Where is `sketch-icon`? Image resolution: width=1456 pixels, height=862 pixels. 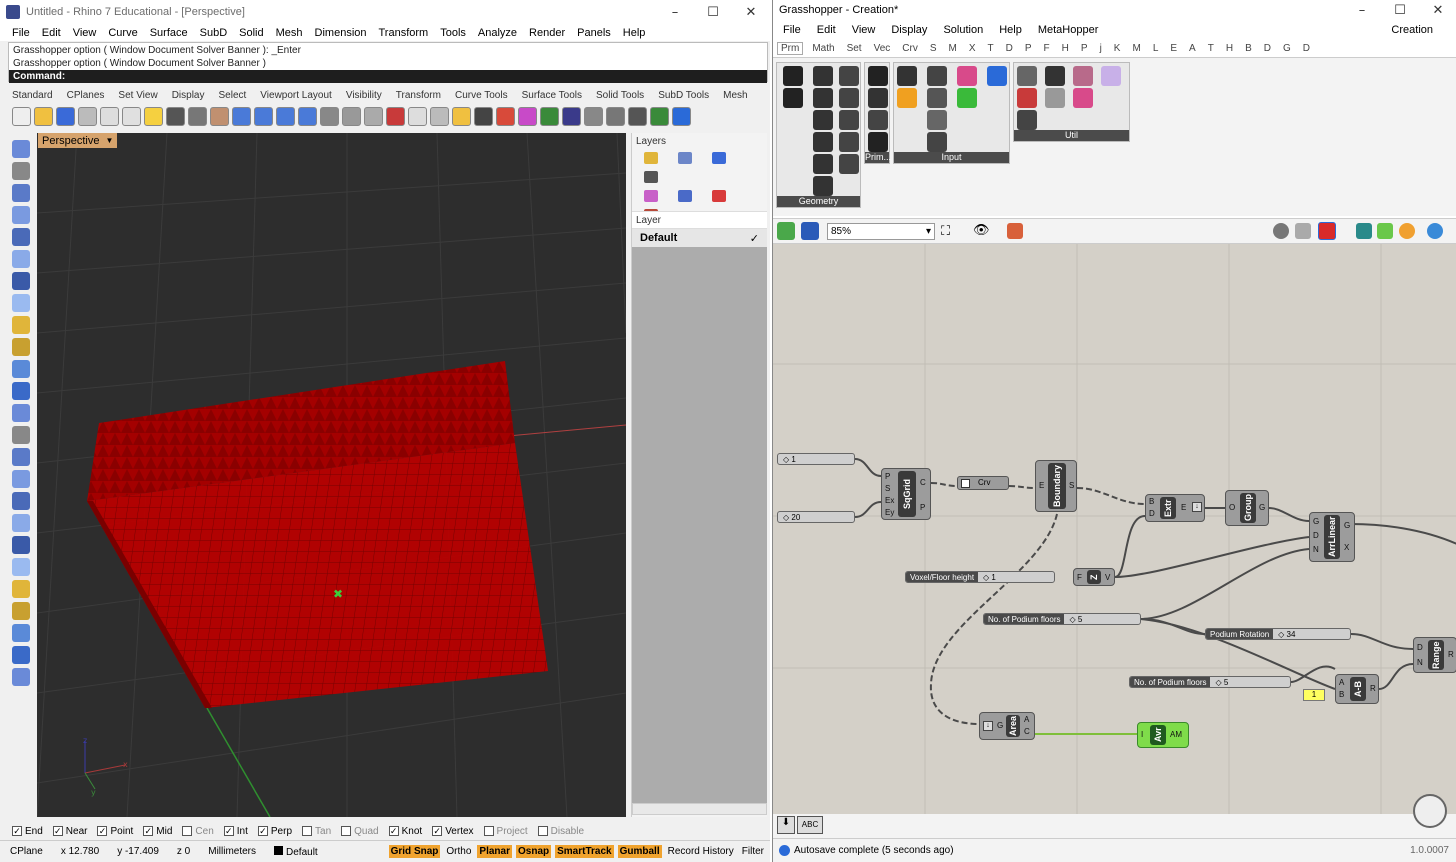
sketch-icon is located at coordinates (1015, 231).